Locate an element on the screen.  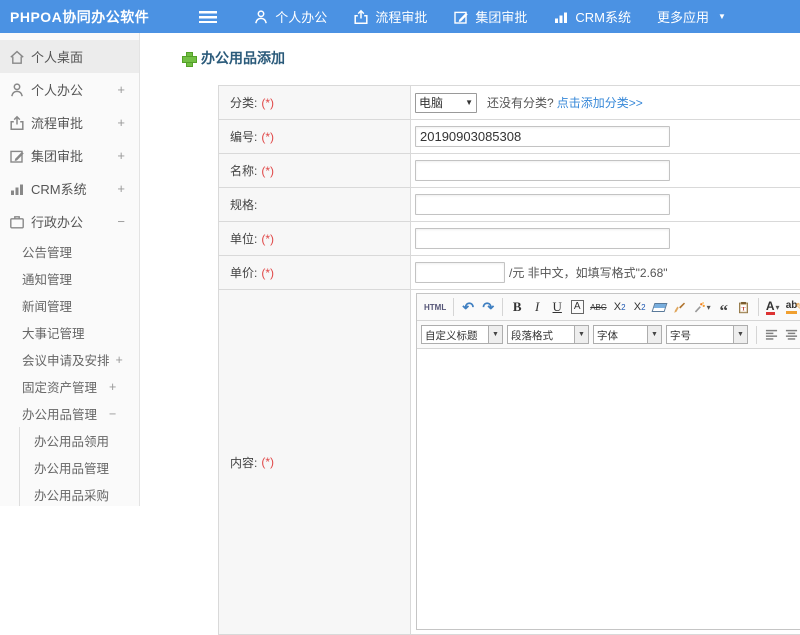
pencil-icon: ✎ is located at coordinates (797, 307).